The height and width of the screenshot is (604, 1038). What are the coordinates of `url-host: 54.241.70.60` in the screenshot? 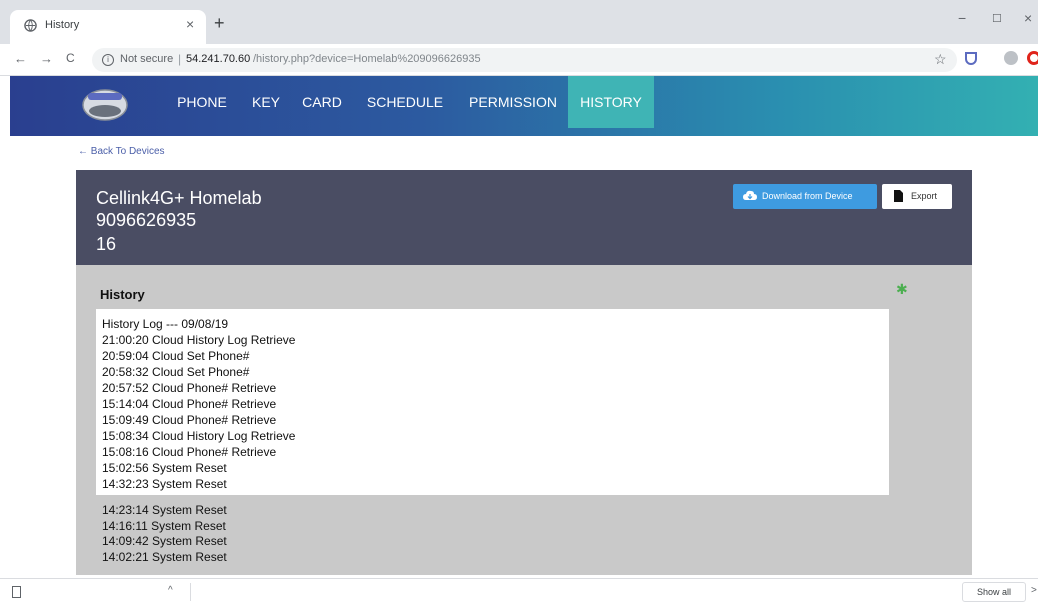 It's located at (218, 59).